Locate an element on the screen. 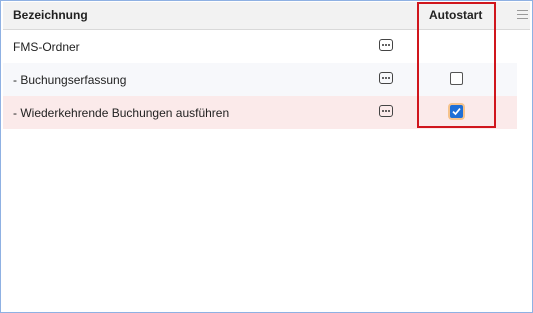 The image size is (533, 313). column-menu-icon is located at coordinates (522, 14).